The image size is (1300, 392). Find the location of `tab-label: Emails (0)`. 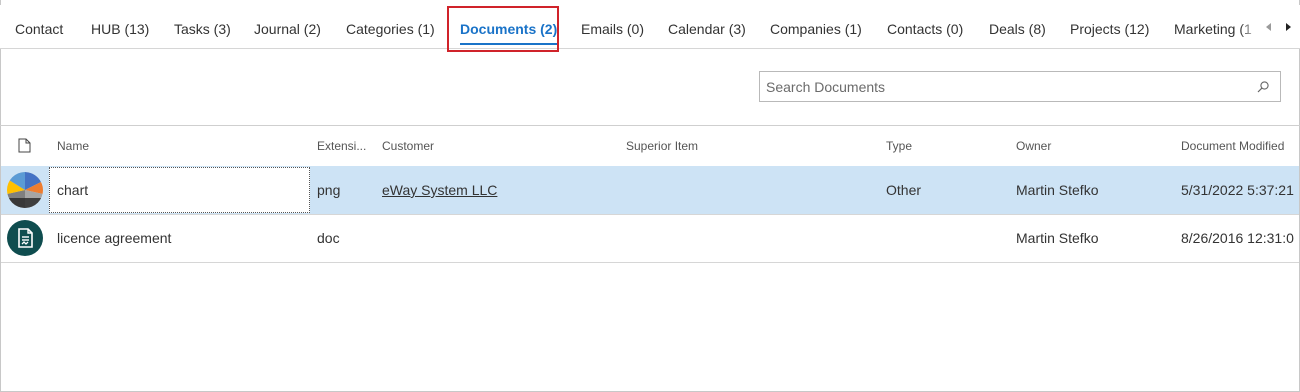

tab-label: Emails (0) is located at coordinates (613, 29).